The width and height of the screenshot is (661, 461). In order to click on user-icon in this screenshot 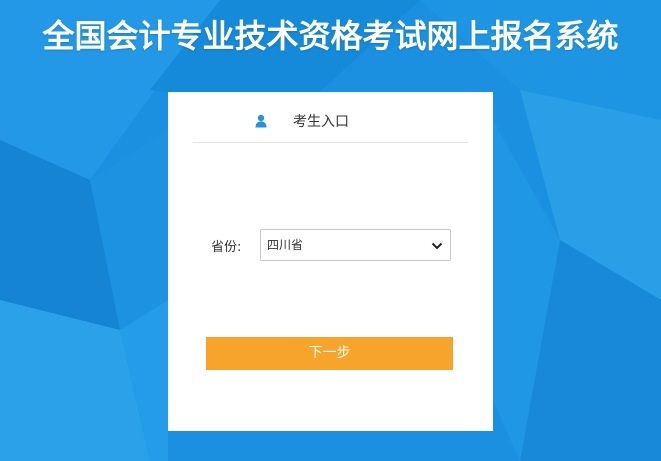, I will do `click(261, 121)`.